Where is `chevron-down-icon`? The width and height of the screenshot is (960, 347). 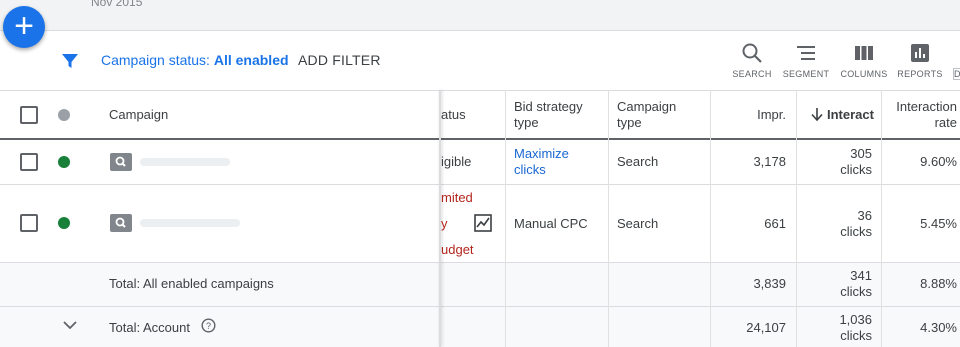 chevron-down-icon is located at coordinates (70, 325).